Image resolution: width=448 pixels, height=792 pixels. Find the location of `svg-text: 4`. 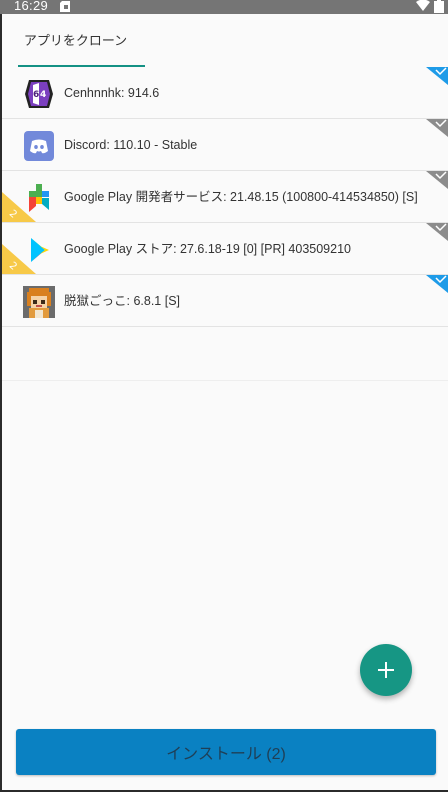

svg-text: 4 is located at coordinates (43, 95).